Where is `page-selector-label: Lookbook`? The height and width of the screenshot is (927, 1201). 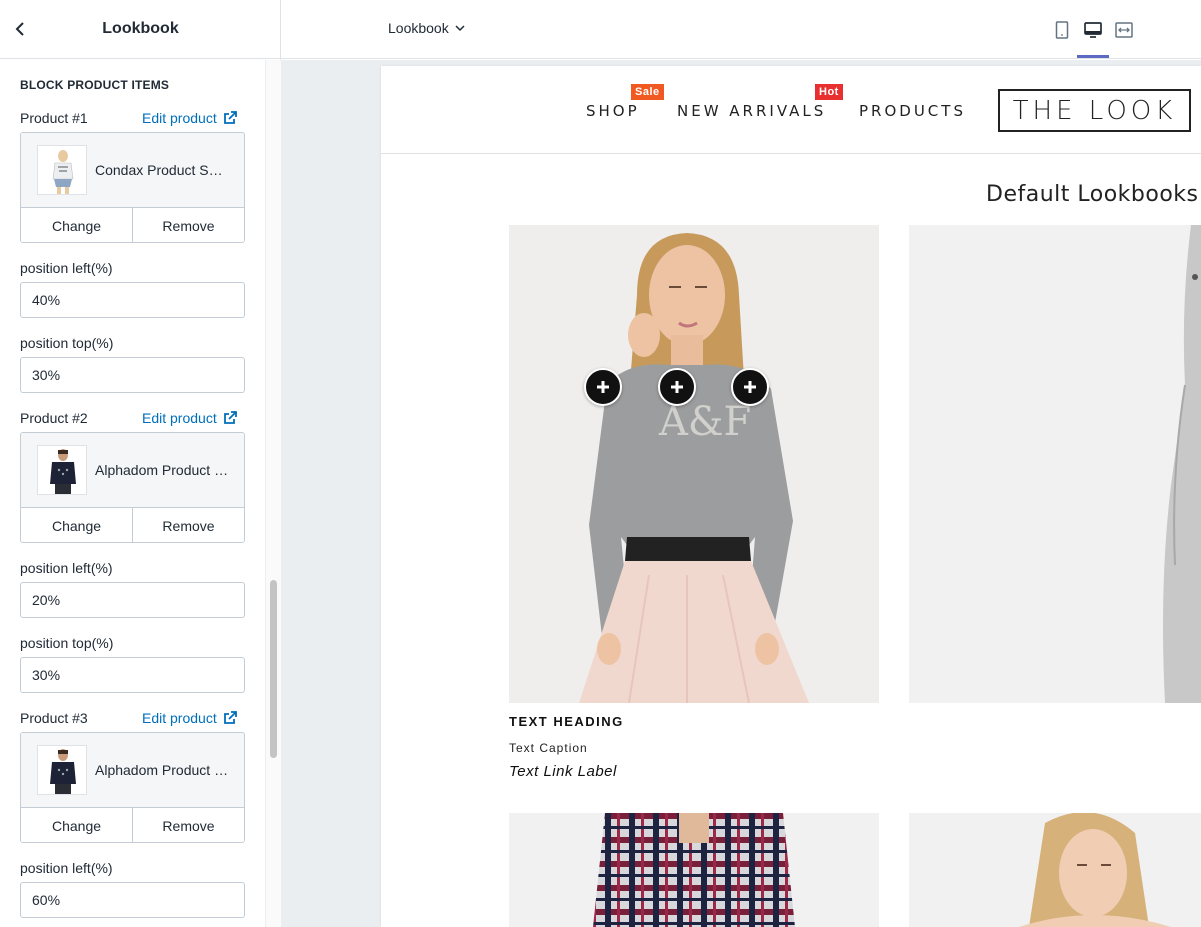
page-selector-label: Lookbook is located at coordinates (418, 28).